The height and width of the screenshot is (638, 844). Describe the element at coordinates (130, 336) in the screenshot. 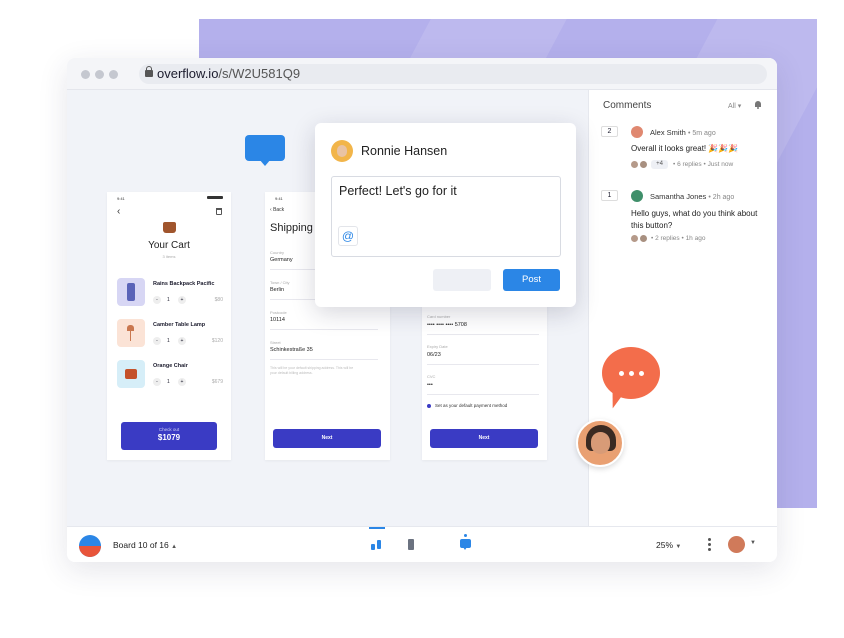

I see `lamp-stem` at that location.